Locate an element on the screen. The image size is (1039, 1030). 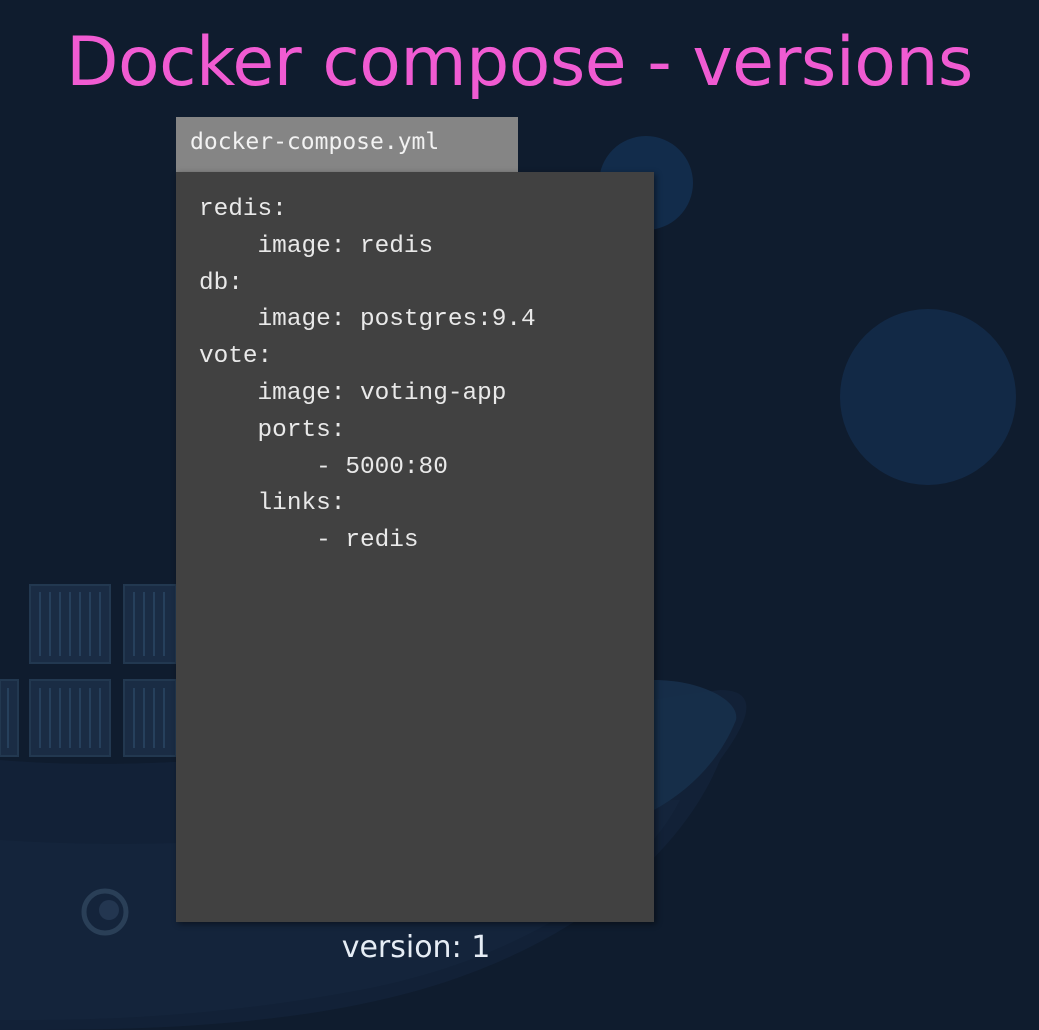
file-name-tab: docker-compose.yml is located at coordinates (347, 144).